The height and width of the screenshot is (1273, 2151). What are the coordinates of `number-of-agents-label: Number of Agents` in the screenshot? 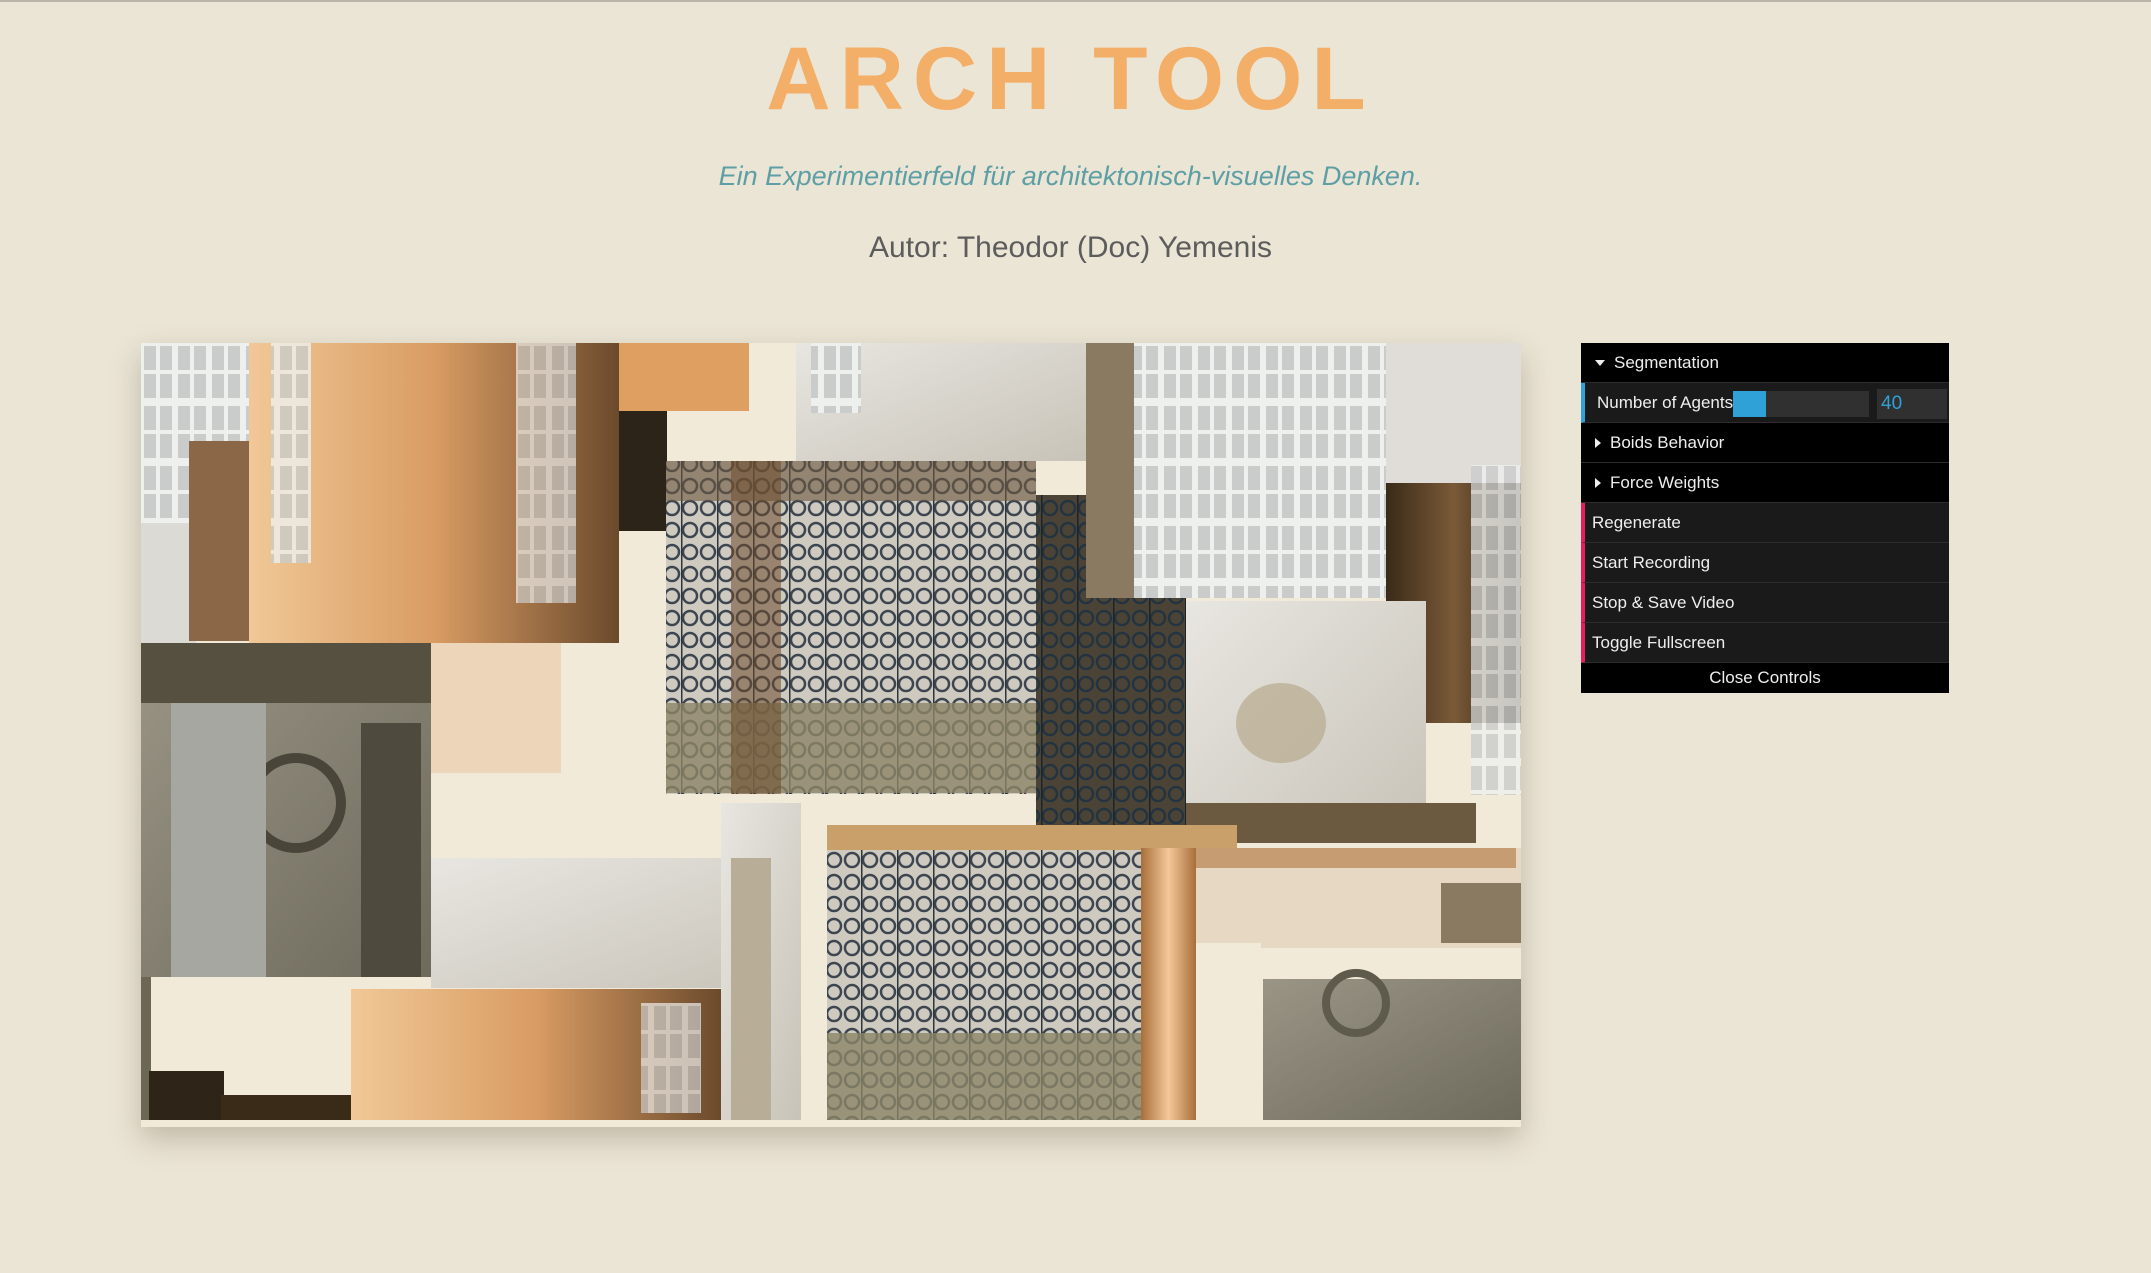 It's located at (1665, 402).